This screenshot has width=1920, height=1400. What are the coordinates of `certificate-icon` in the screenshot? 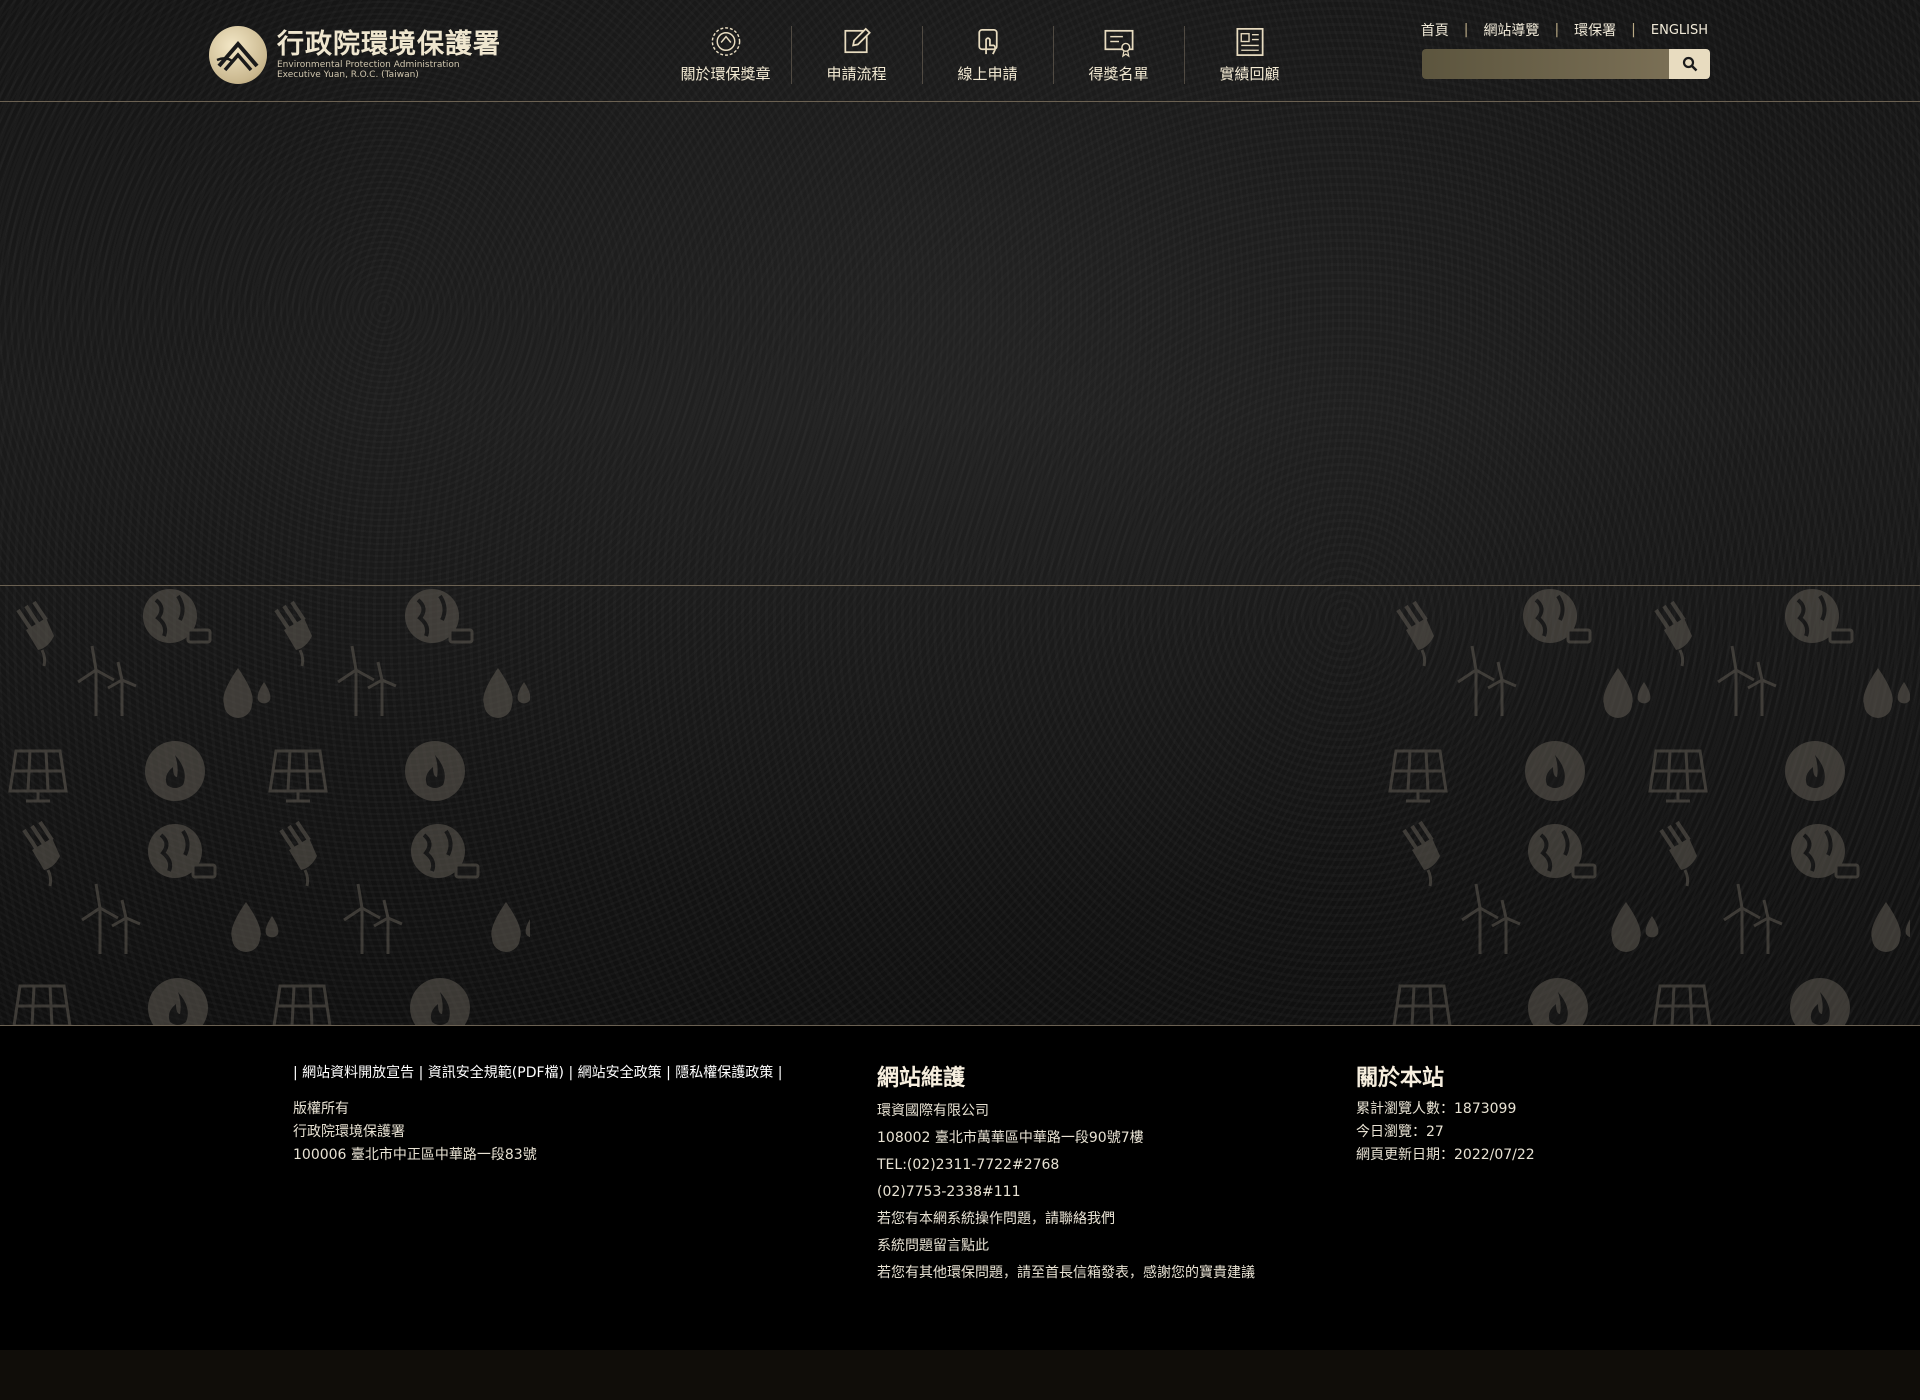 It's located at (1118, 43).